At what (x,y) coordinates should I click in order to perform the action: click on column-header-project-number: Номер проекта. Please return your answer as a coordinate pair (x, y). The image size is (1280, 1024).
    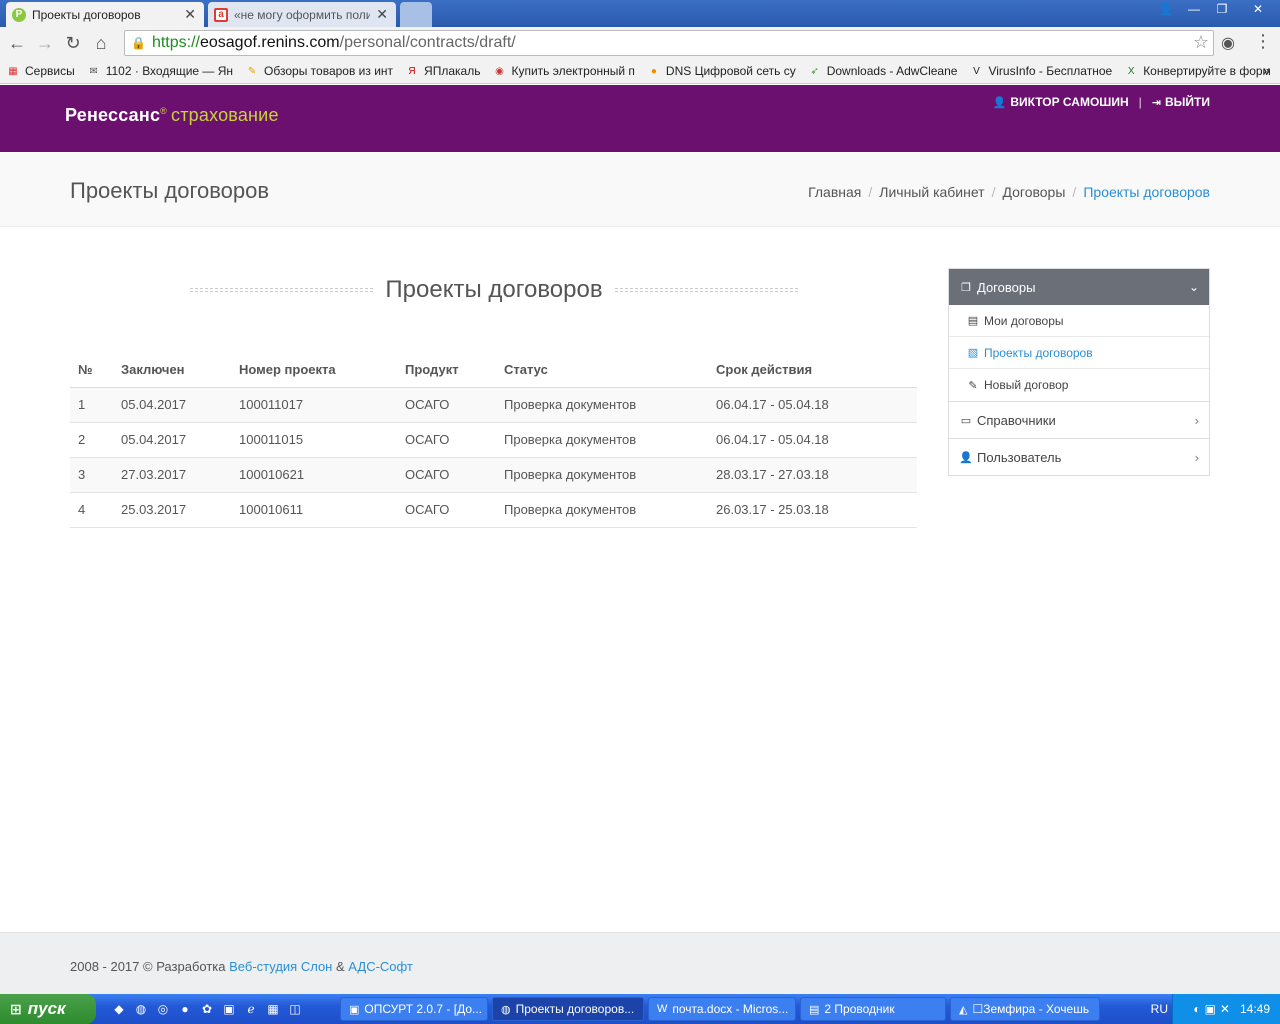
    Looking at the image, I should click on (314, 370).